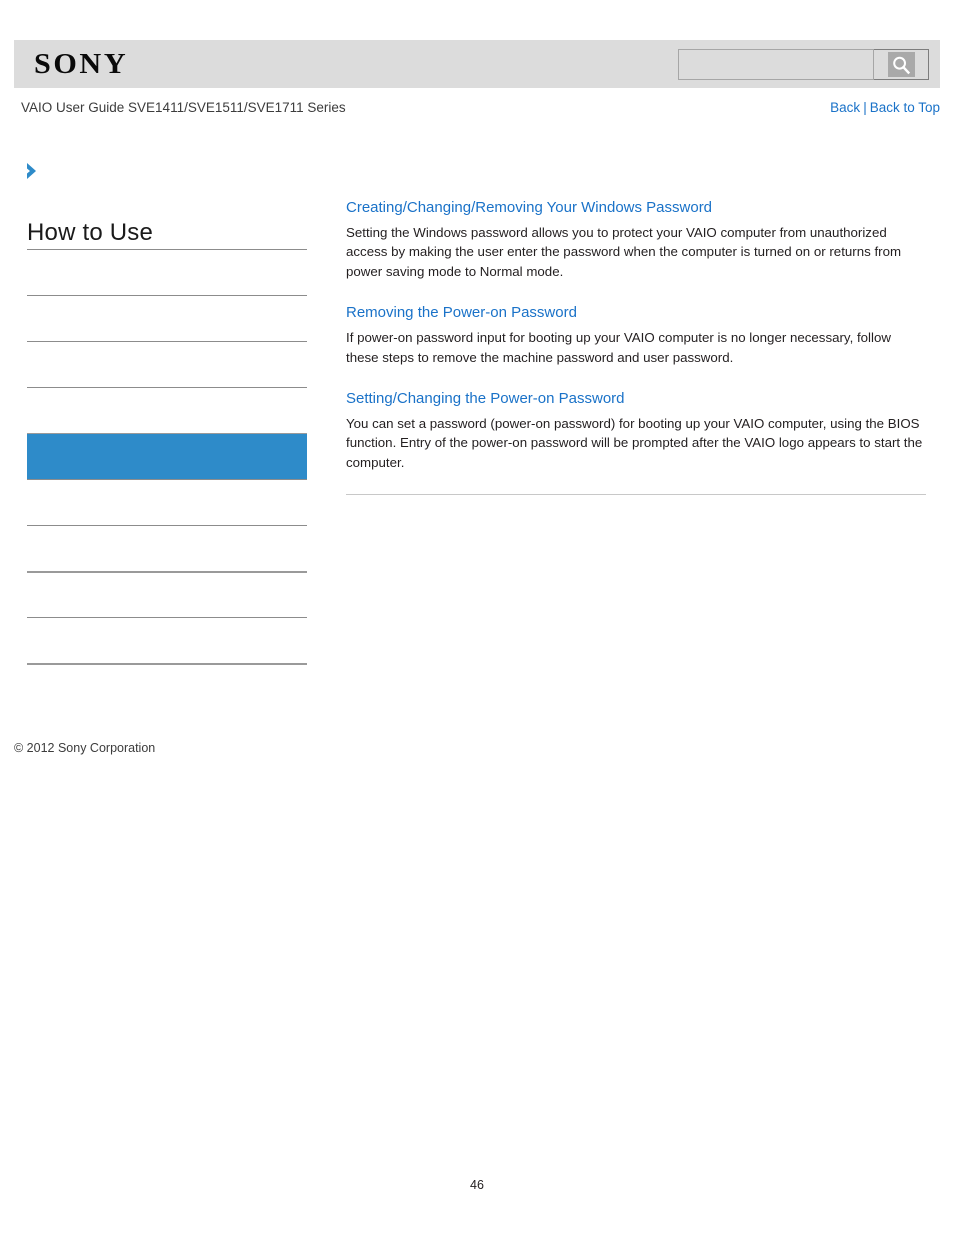 This screenshot has height=1235, width=954. What do you see at coordinates (85, 748) in the screenshot?
I see `copyright-text: © 2012 Sony Corporation` at bounding box center [85, 748].